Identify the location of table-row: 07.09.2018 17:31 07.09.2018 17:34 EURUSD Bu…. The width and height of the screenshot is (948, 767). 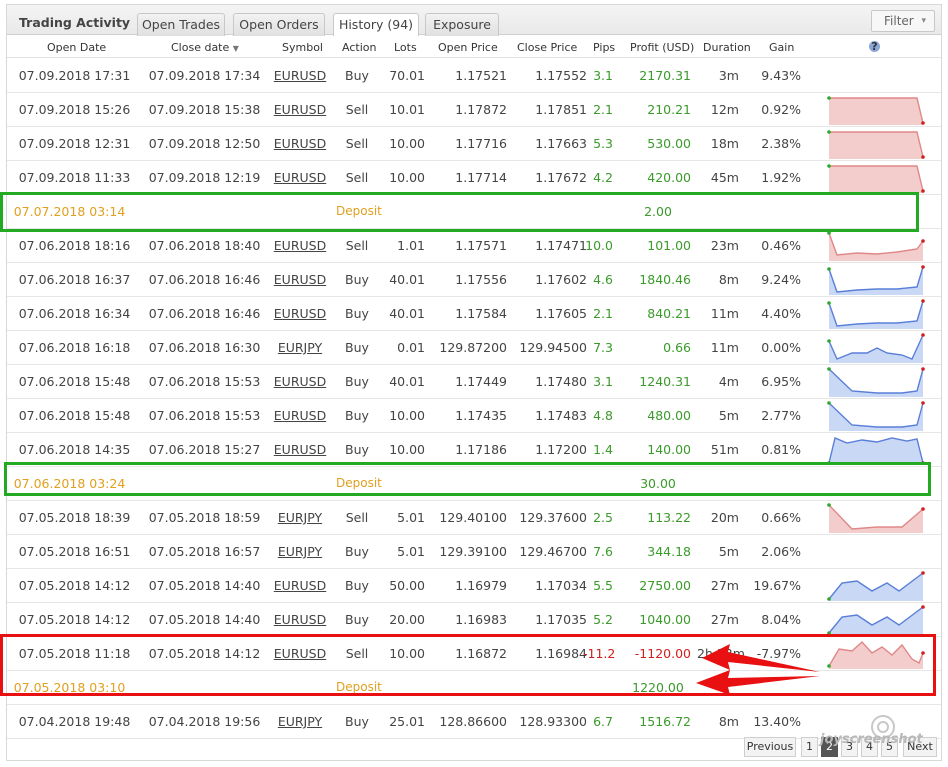
(474, 76).